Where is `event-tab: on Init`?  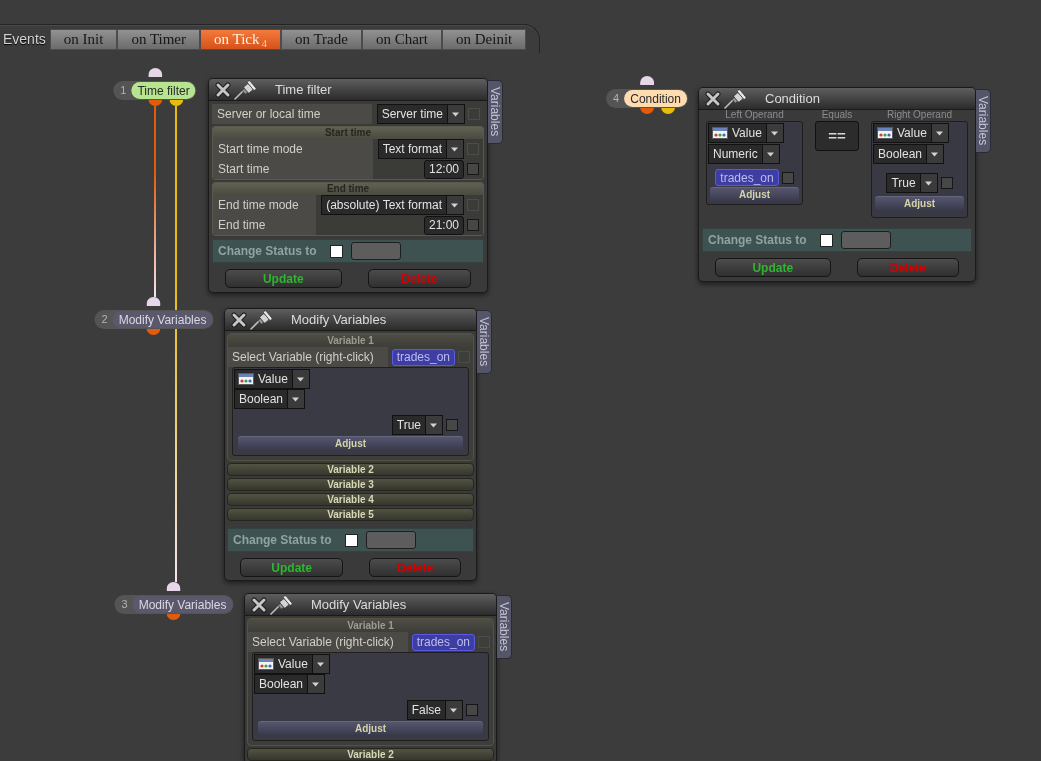
event-tab: on Init is located at coordinates (83, 39).